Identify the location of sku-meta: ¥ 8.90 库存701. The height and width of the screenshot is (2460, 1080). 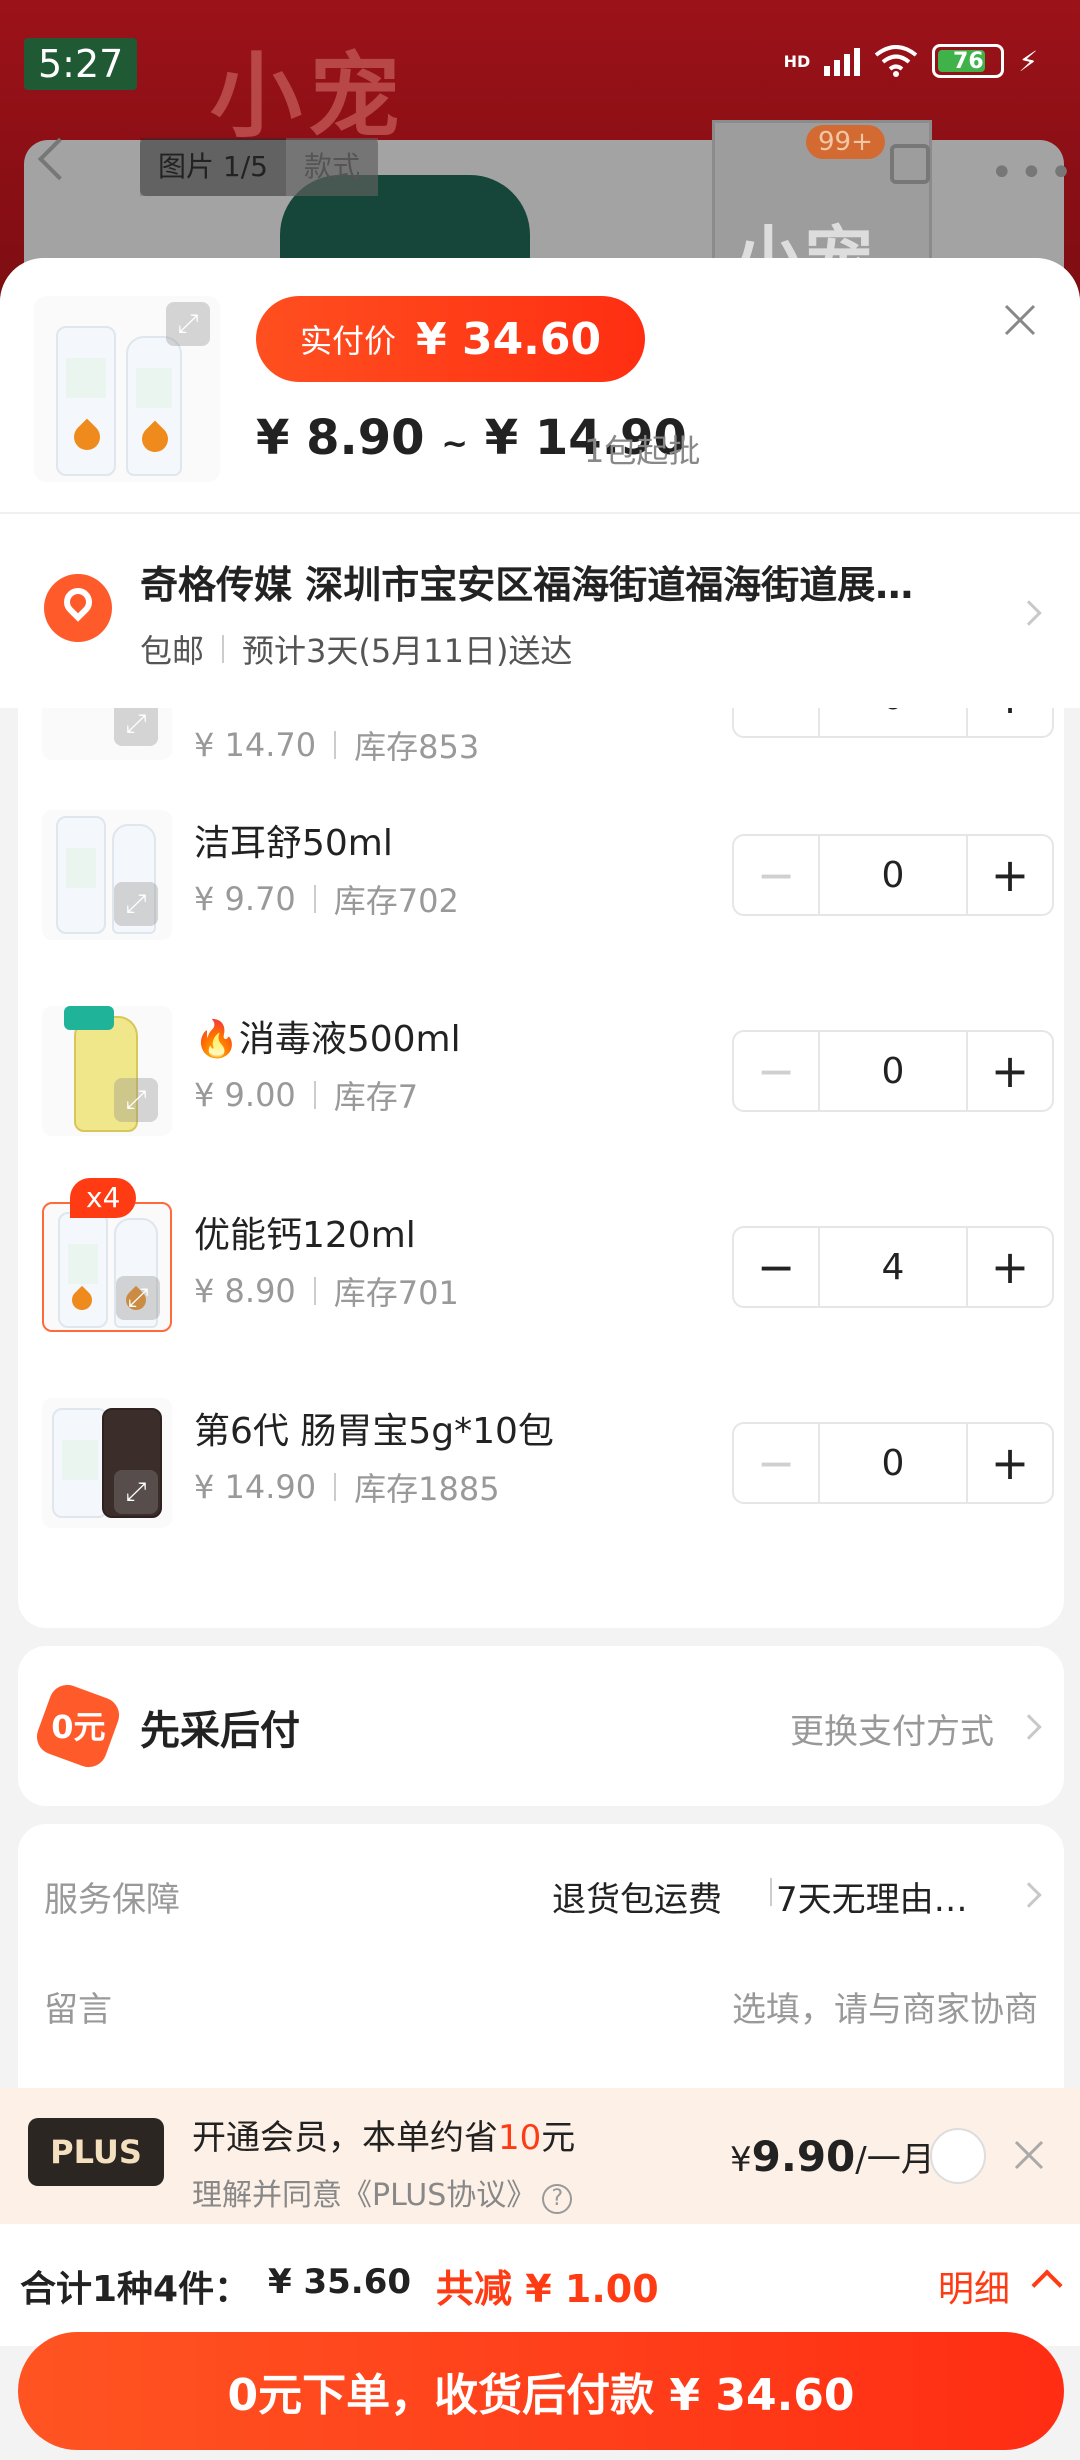
(326, 1291).